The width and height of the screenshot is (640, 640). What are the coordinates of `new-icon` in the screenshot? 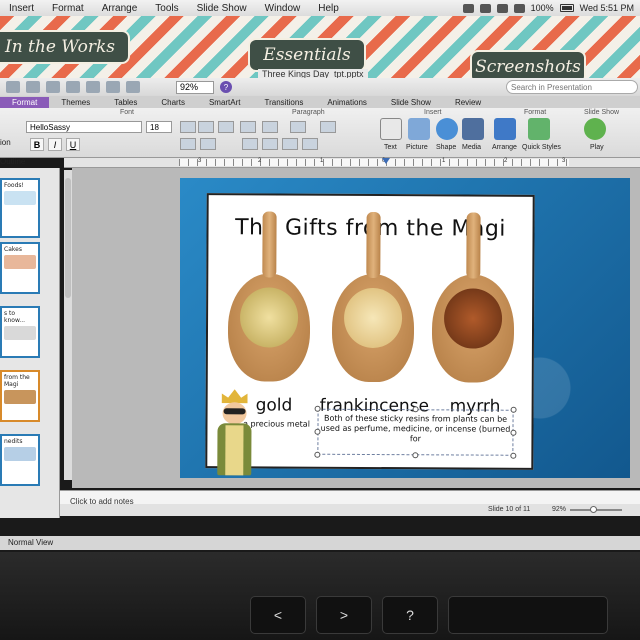 It's located at (13, 87).